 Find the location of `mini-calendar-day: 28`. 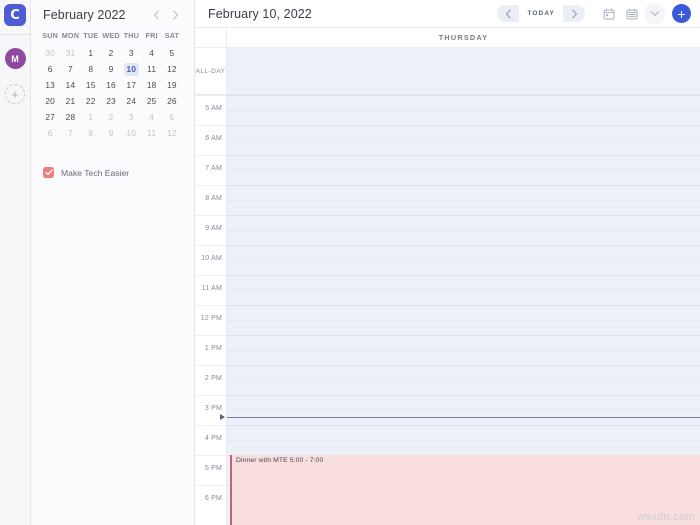

mini-calendar-day: 28 is located at coordinates (70, 117).